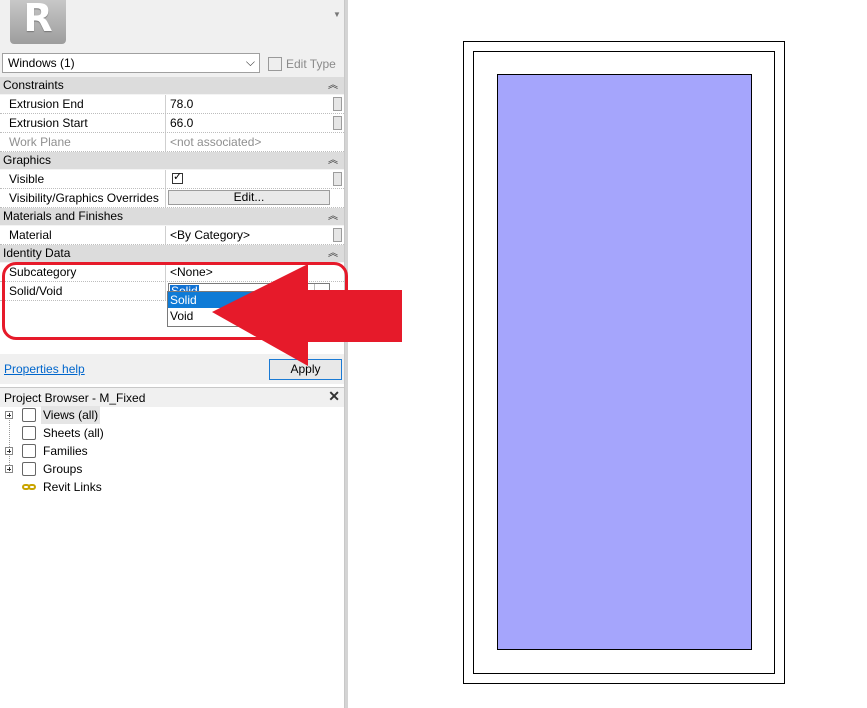 The image size is (867, 708). I want to click on red-arrow-shape, so click(307, 315).